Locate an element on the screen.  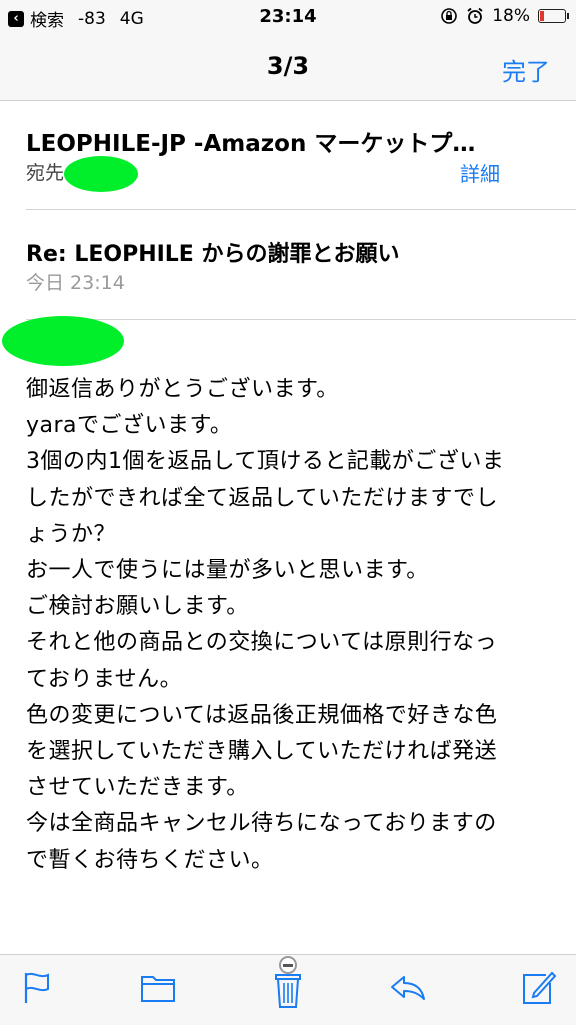
alarm-icon is located at coordinates (475, 15).